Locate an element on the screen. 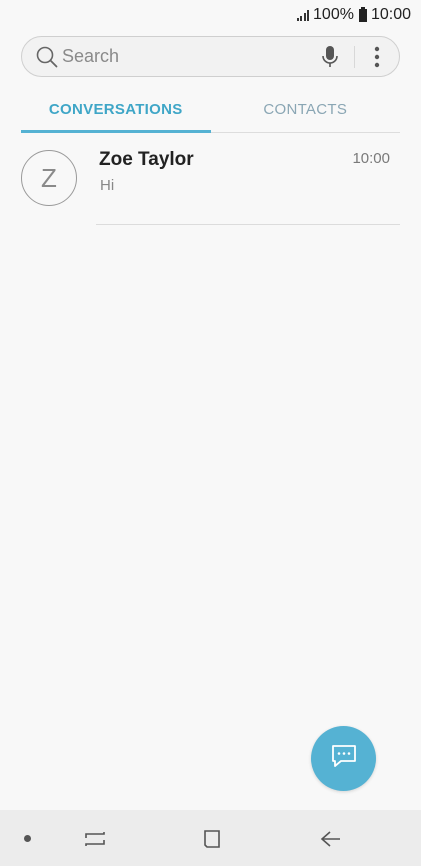  conversation-preview: Hi is located at coordinates (107, 185).